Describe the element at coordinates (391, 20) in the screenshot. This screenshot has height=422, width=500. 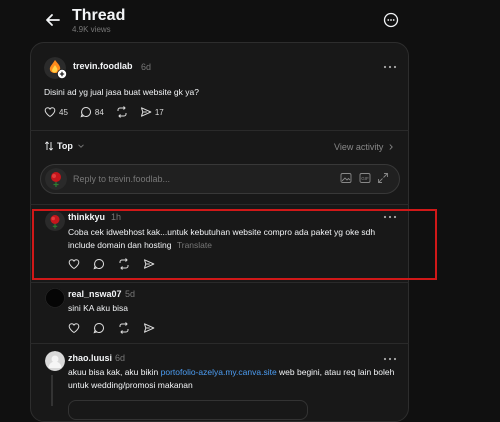
I see `more-options-icon` at that location.